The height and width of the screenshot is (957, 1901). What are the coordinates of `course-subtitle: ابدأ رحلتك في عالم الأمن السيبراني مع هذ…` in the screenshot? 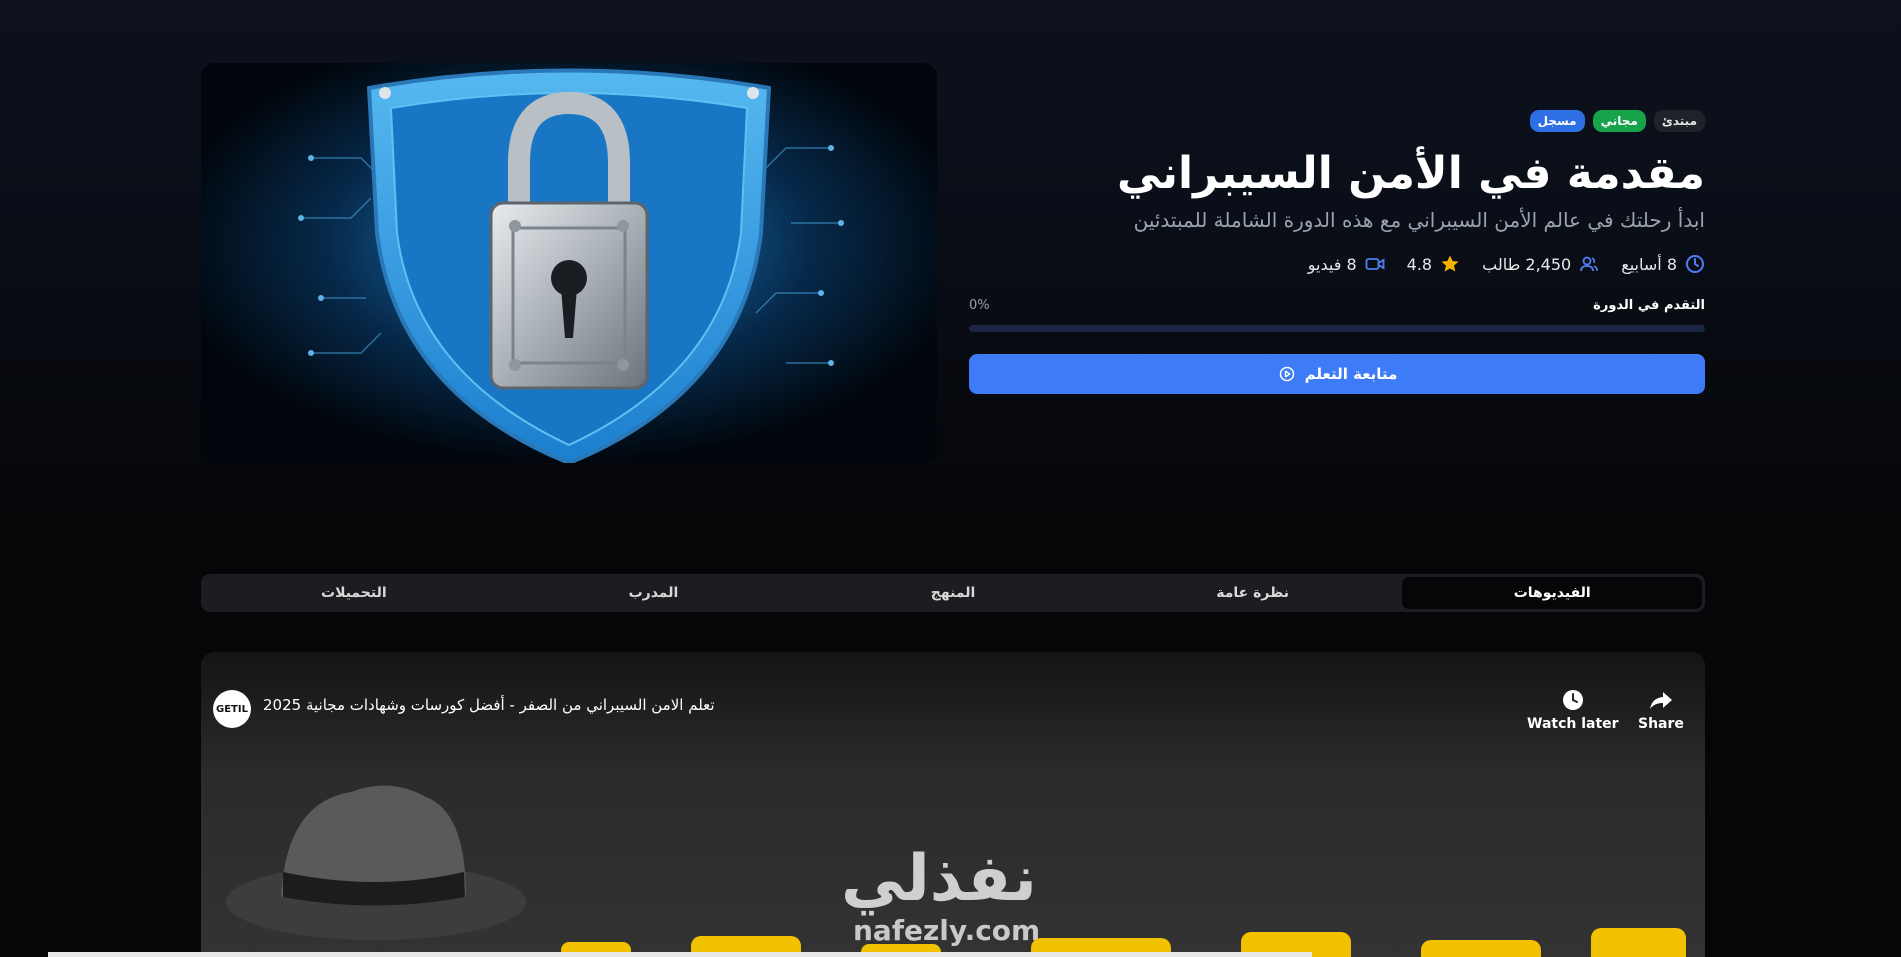 It's located at (1419, 220).